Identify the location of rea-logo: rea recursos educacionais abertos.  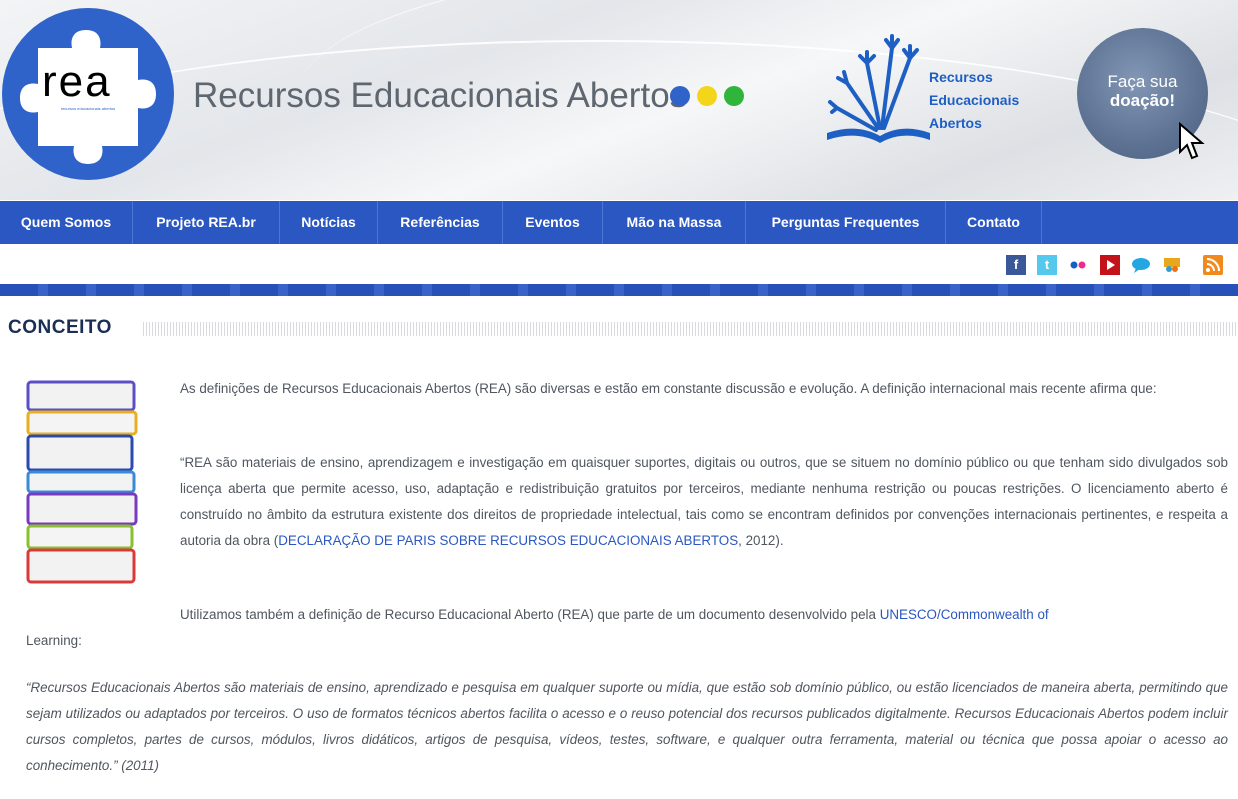
(88, 94).